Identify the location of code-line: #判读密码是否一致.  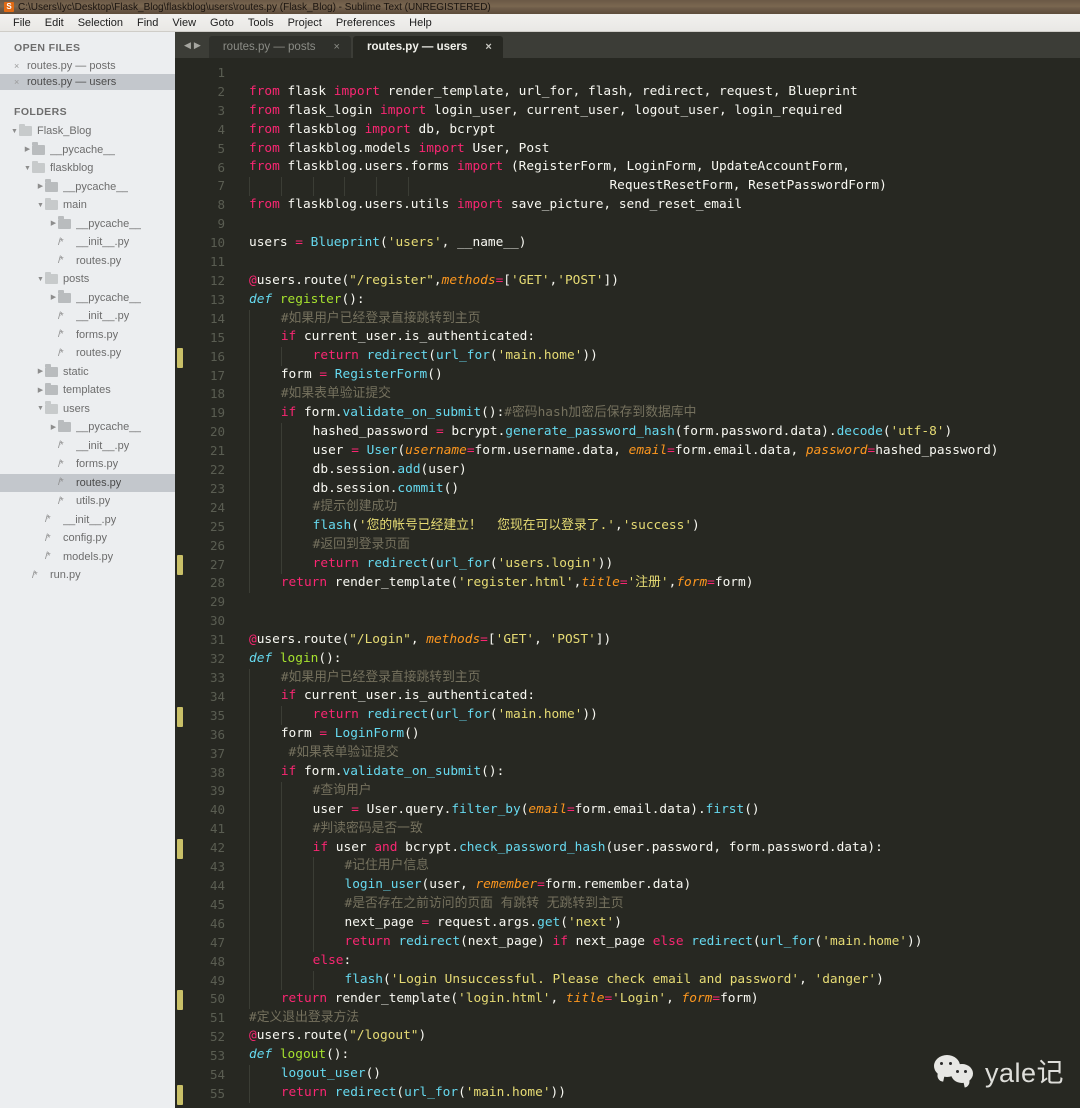
(664, 829).